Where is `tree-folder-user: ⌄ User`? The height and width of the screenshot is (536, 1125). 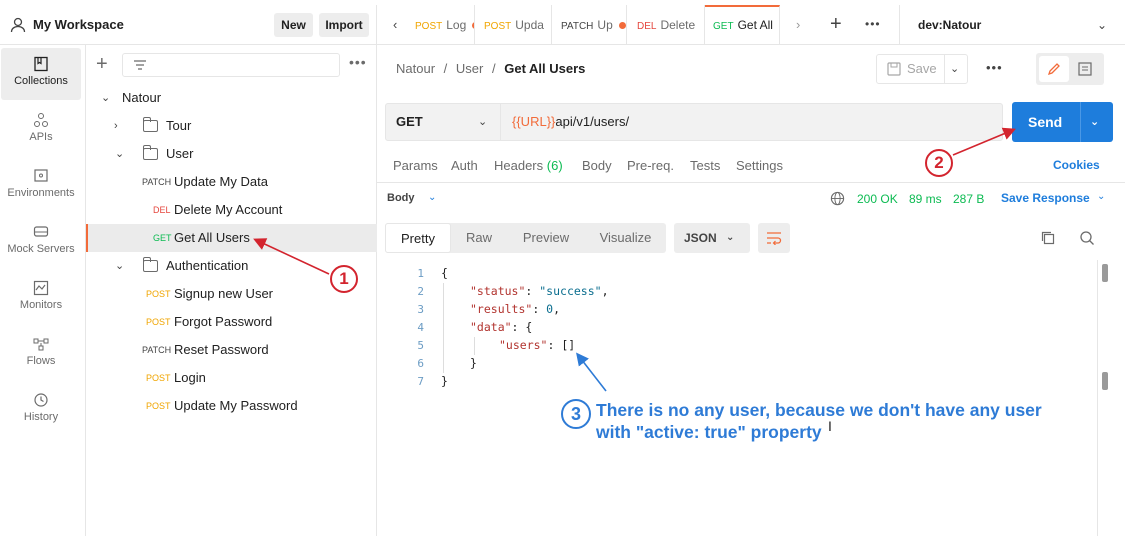
tree-folder-user: ⌄ User is located at coordinates (231, 154).